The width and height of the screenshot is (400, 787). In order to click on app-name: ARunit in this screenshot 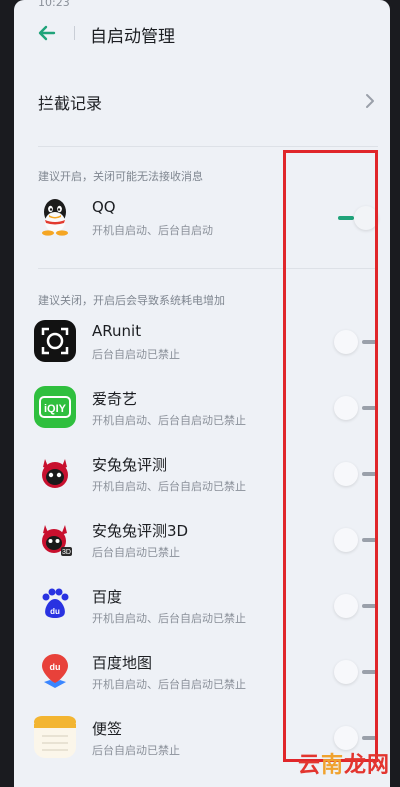, I will do `click(117, 331)`.